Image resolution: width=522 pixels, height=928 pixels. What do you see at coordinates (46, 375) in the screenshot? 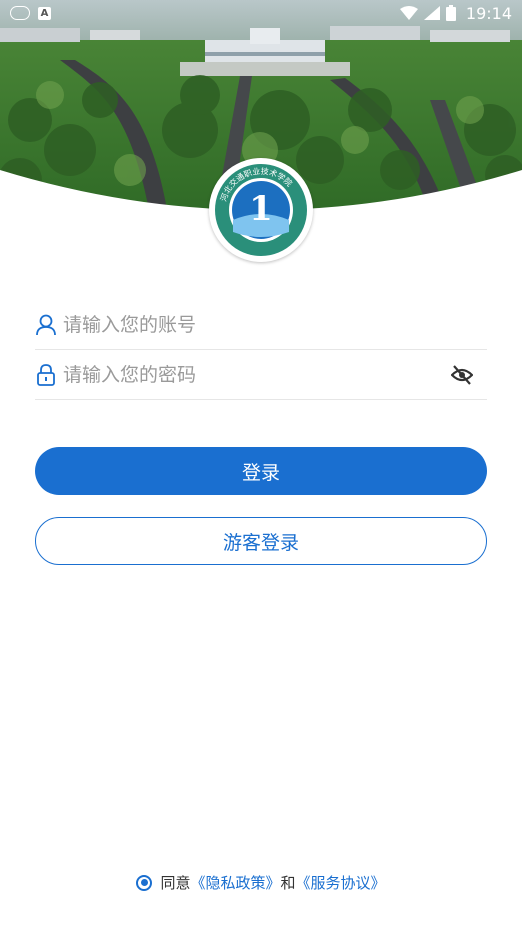
I see `lock-icon` at bounding box center [46, 375].